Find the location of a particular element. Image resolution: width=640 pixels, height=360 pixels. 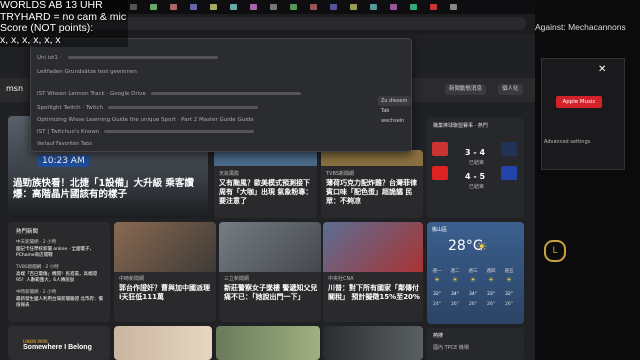

game-score: 4 - 5 is located at coordinates (475, 176).